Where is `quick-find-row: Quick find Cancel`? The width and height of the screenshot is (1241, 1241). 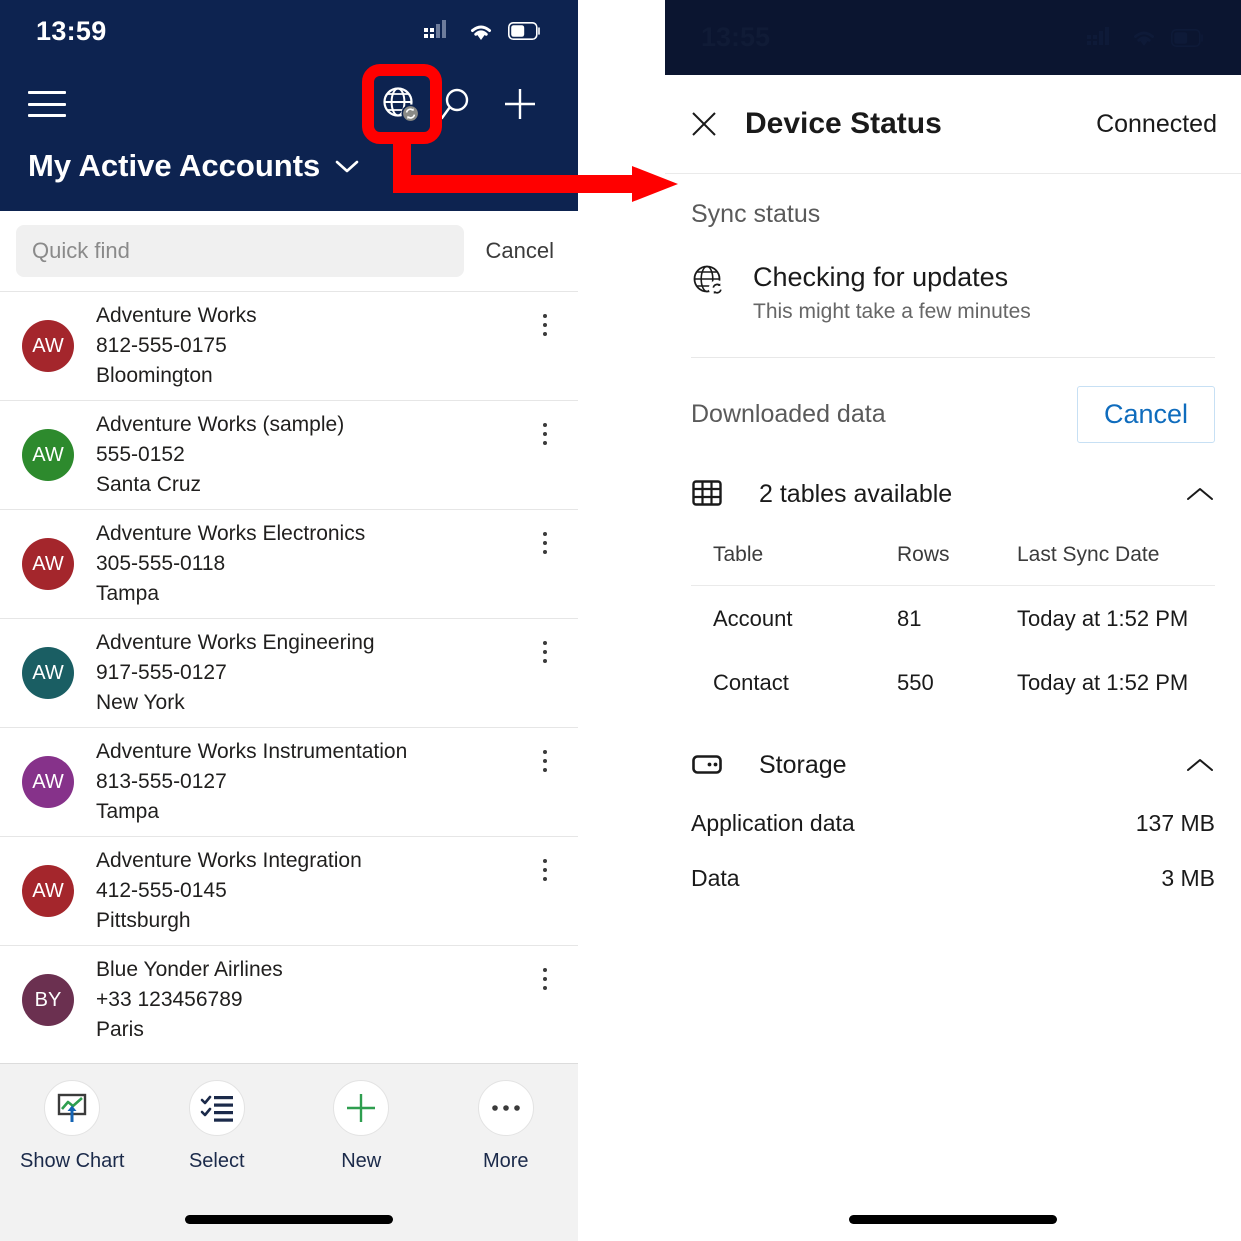 quick-find-row: Quick find Cancel is located at coordinates (289, 251).